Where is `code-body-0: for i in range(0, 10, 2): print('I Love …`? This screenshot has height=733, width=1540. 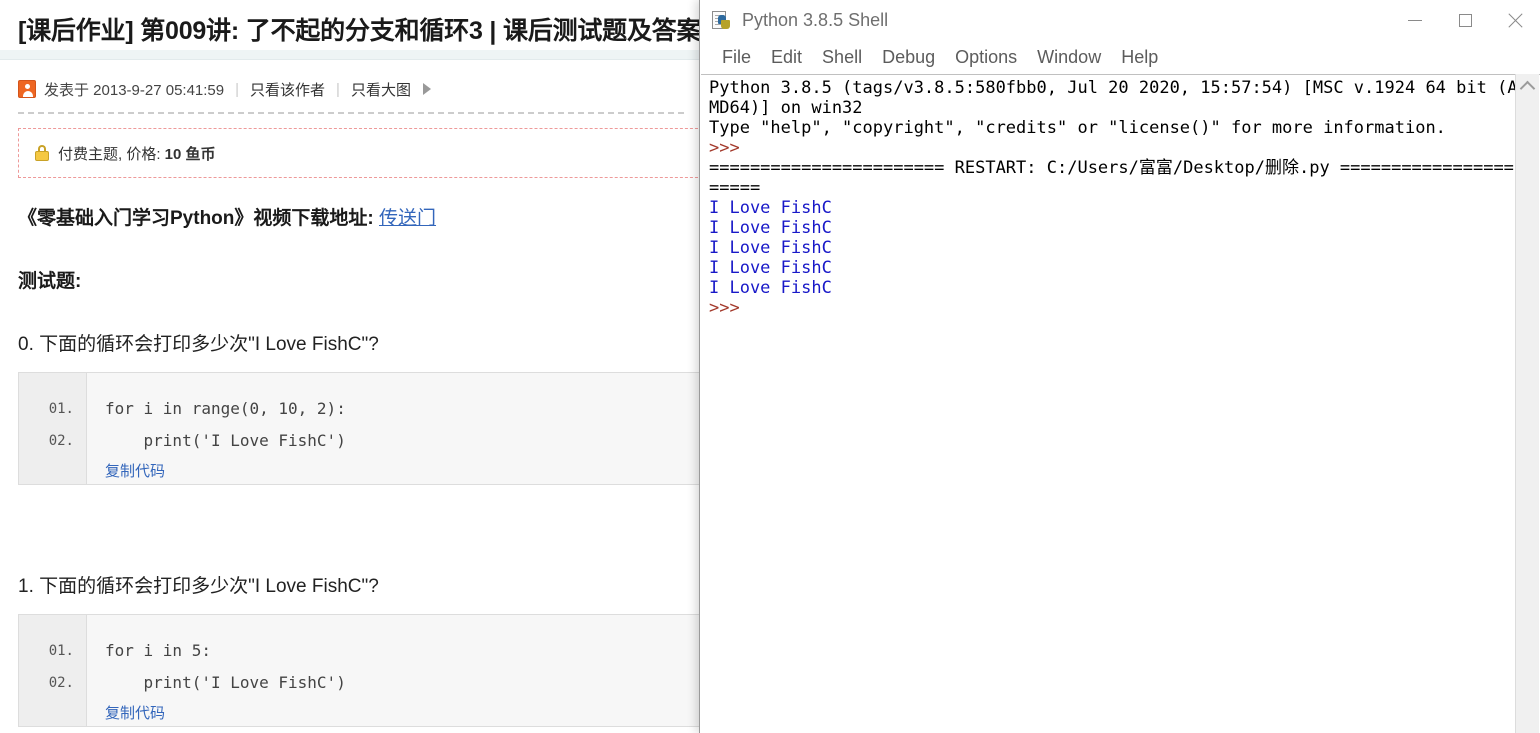
code-body-0: for i in range(0, 10, 2): print('I Love … is located at coordinates (393, 428).